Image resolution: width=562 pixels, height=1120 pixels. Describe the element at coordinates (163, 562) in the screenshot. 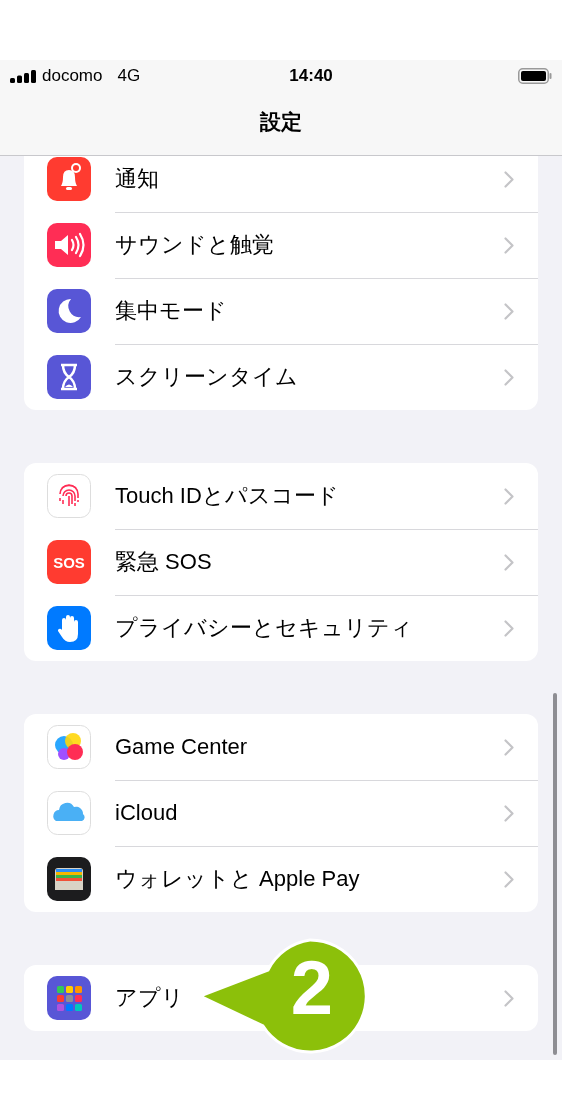

I see `settings-item: 緊急 SOS` at that location.